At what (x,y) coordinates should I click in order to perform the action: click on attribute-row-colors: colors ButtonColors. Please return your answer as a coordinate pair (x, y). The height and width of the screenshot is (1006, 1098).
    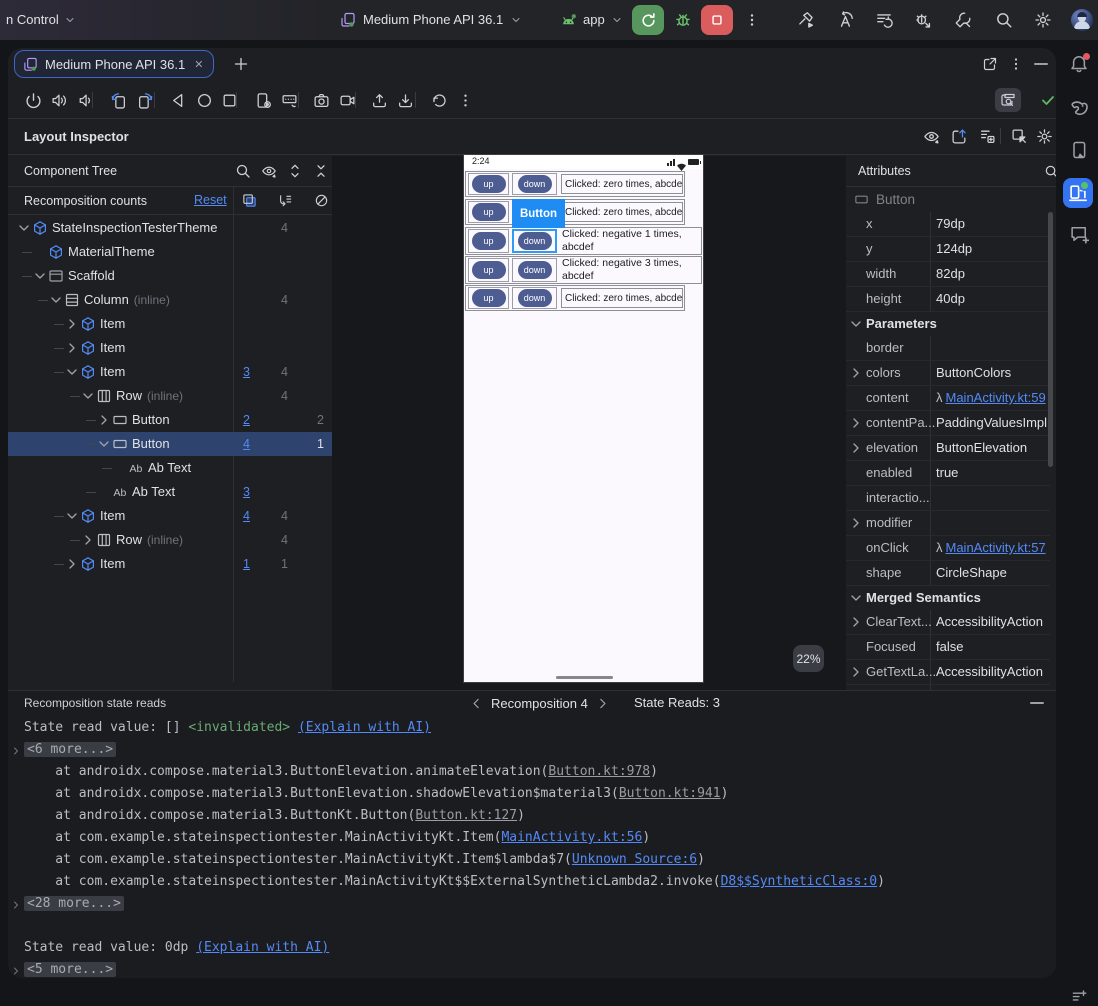
    Looking at the image, I should click on (948, 373).